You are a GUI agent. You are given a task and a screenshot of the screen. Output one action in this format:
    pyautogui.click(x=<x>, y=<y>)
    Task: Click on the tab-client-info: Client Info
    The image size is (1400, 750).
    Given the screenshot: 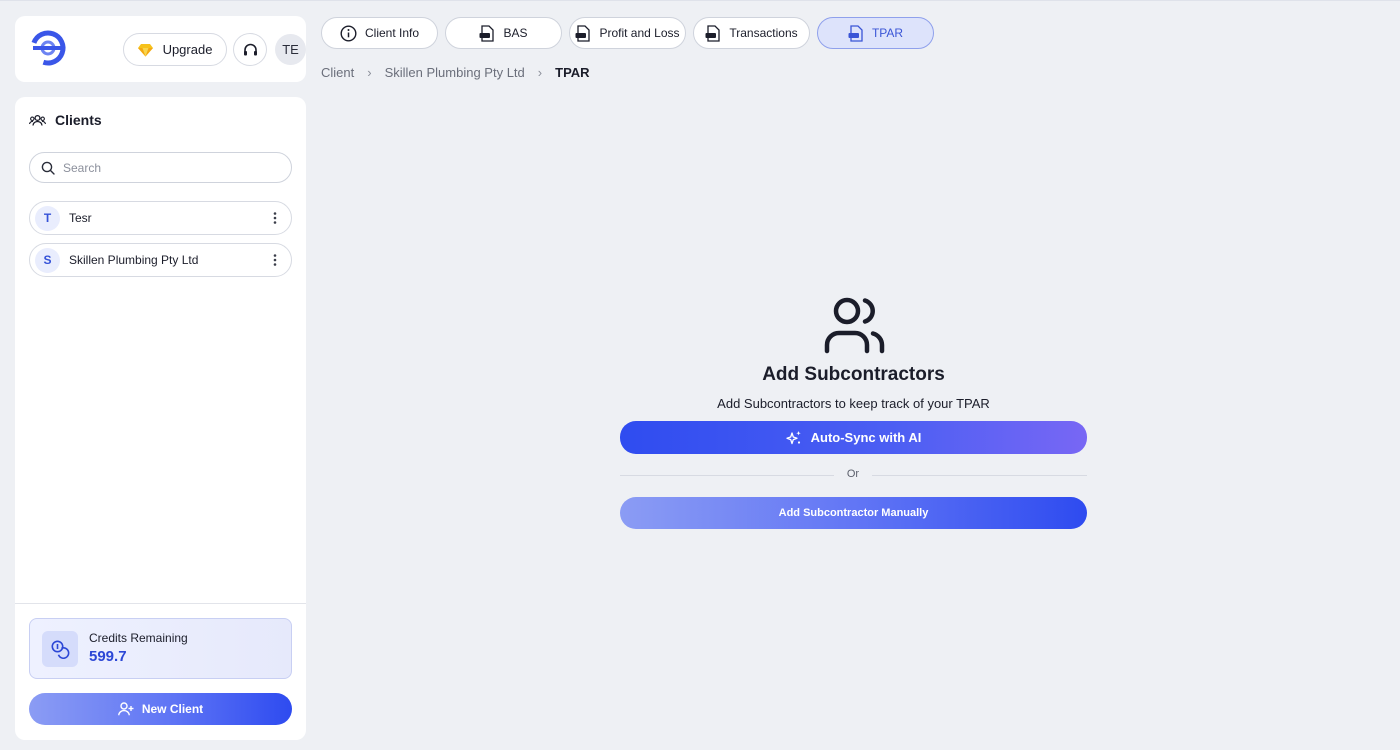 What is the action you would take?
    pyautogui.click(x=379, y=33)
    